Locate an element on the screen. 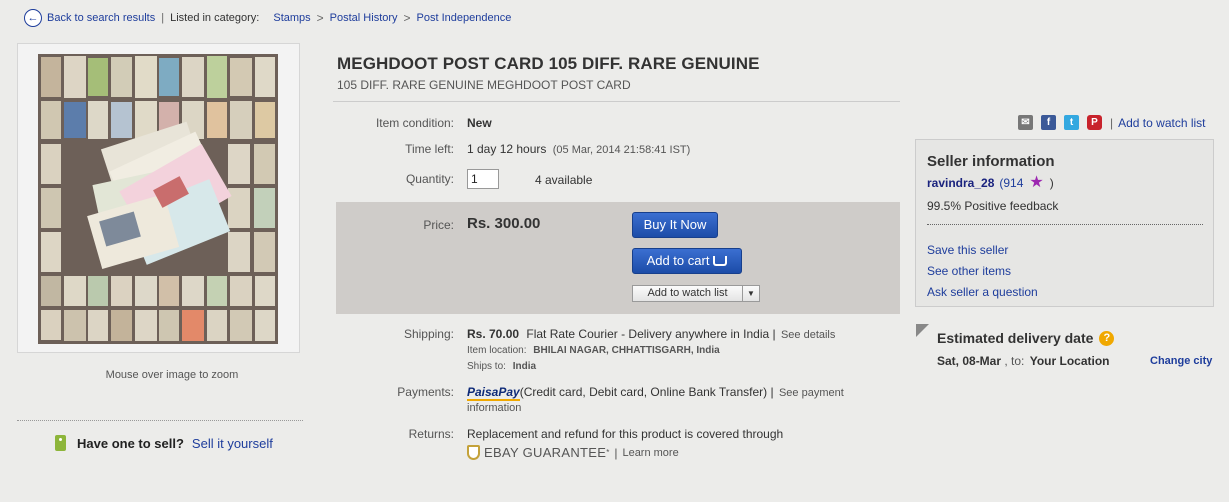 The image size is (1229, 502). guarantee-text: EBAY GUARANTEE is located at coordinates (545, 452).